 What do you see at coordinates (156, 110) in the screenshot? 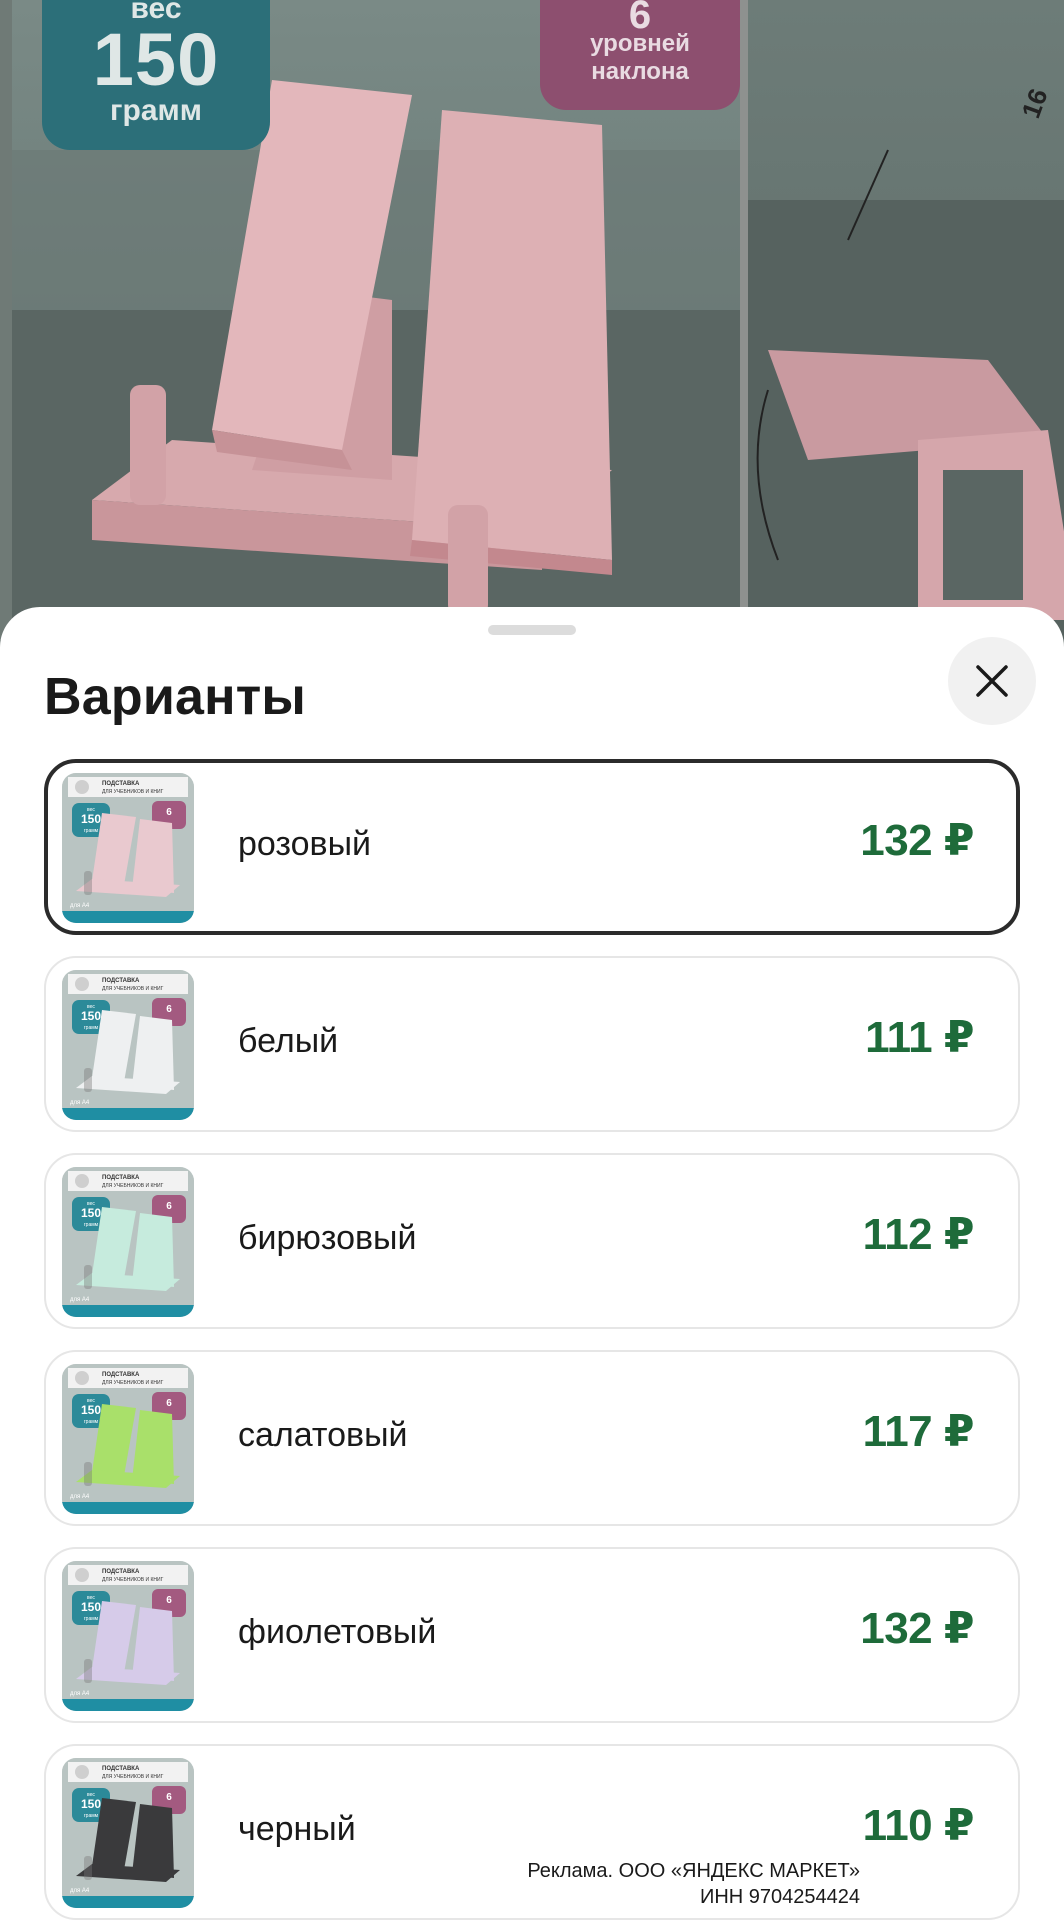
I see `weight-badge-unit: грамм` at bounding box center [156, 110].